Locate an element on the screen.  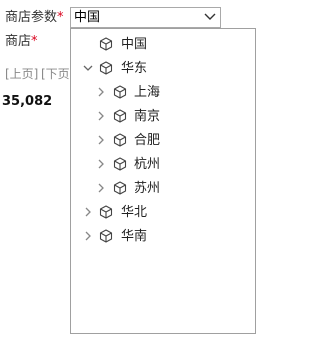
summary-value: 35,082 is located at coordinates (27, 101).